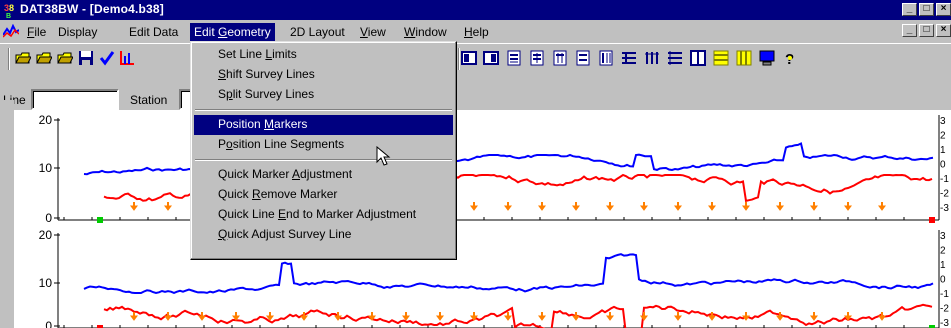 The image size is (951, 328). What do you see at coordinates (317, 32) in the screenshot?
I see `menu-2d-layout: 2D Layout` at bounding box center [317, 32].